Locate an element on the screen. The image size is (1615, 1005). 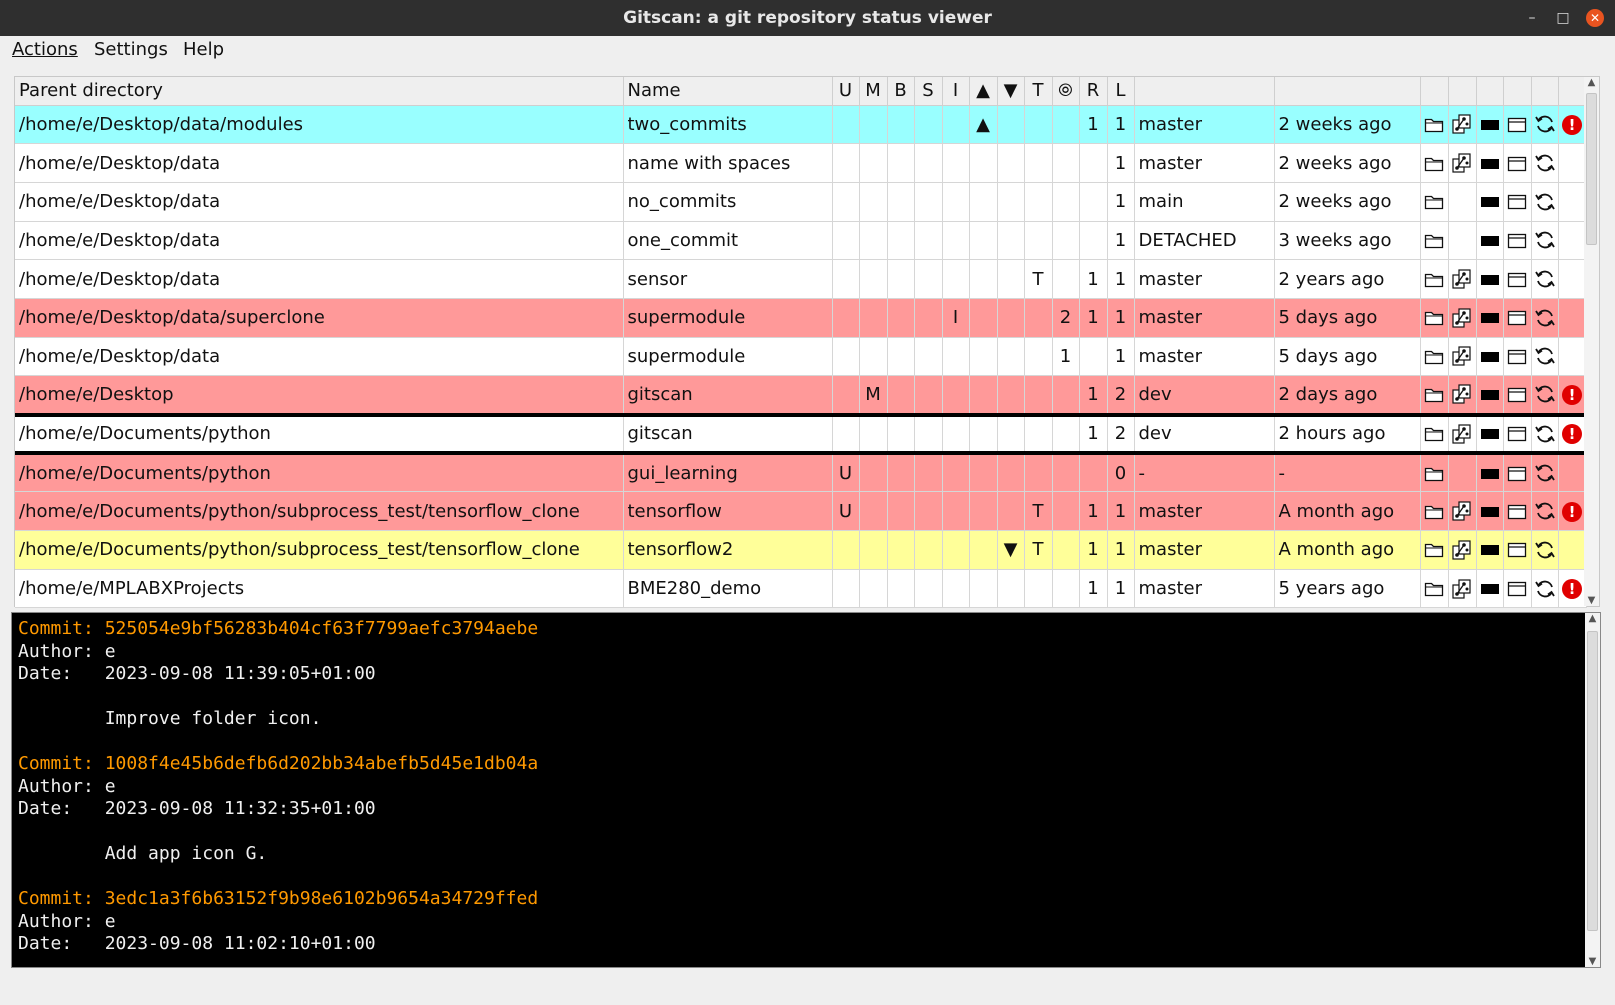
header-i: I is located at coordinates (956, 91).